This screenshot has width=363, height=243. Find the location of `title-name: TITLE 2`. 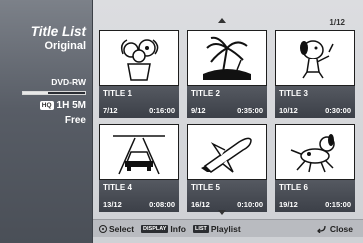

title-name: TITLE 2 is located at coordinates (205, 93).